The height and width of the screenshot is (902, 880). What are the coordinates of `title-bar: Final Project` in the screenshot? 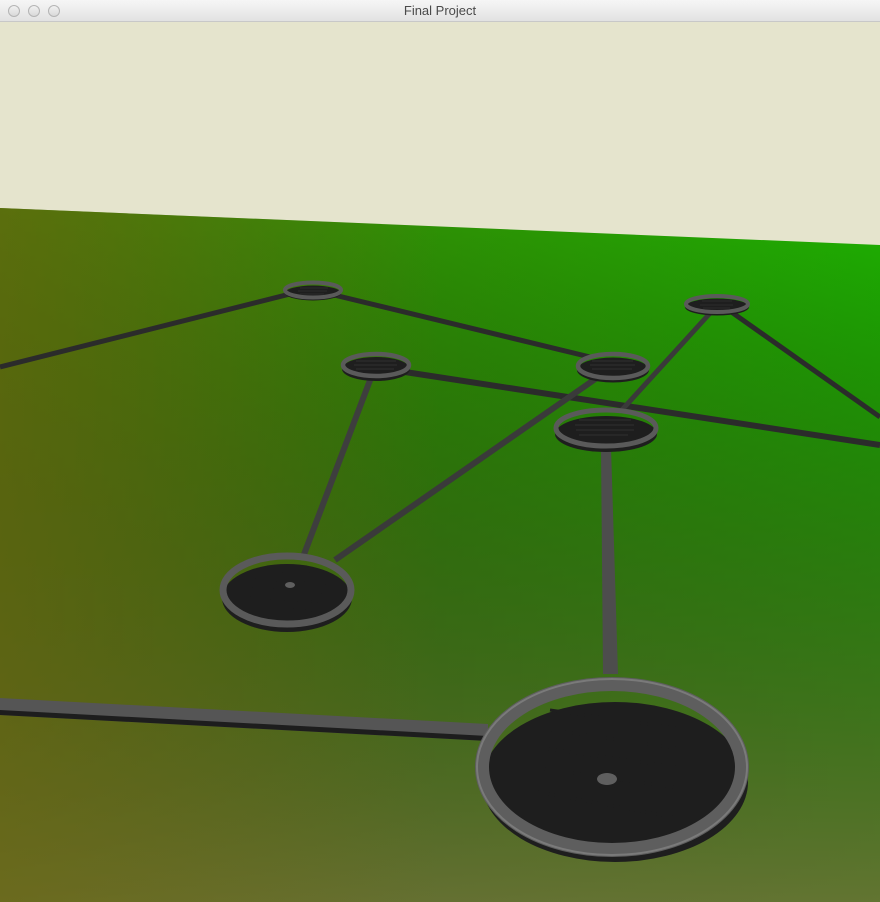 It's located at (440, 11).